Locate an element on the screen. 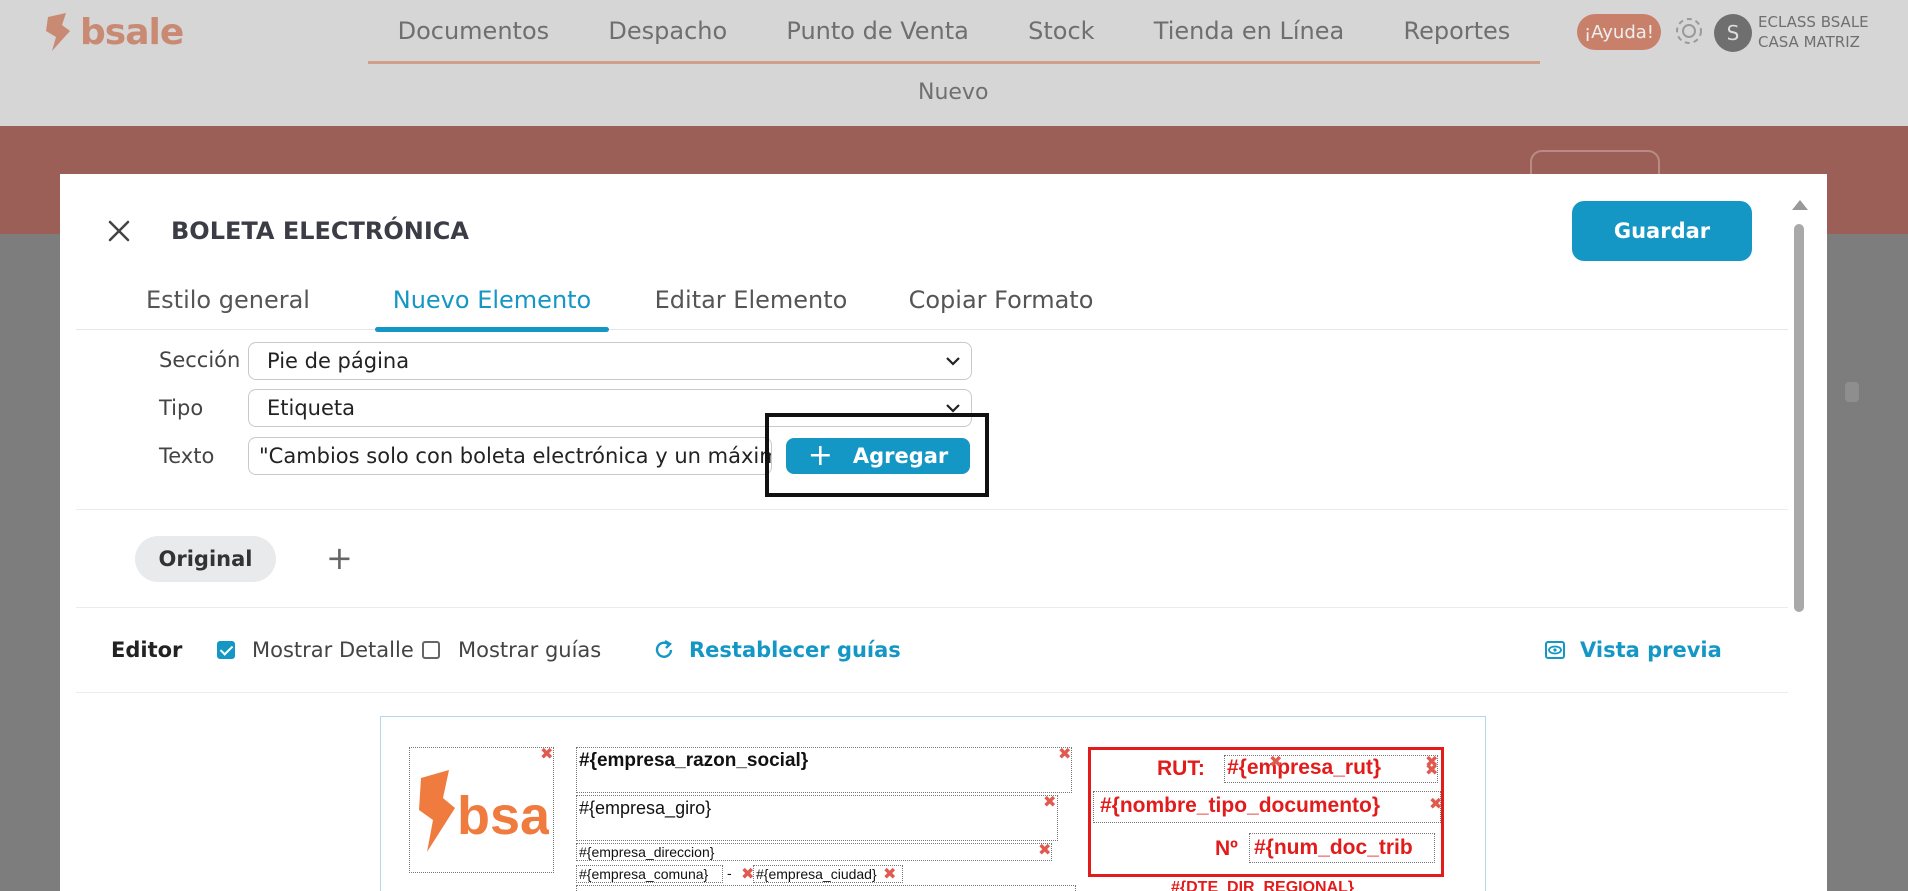 This screenshot has width=1908, height=891. doc-ciudad: #{empresa_ciudad} is located at coordinates (828, 874).